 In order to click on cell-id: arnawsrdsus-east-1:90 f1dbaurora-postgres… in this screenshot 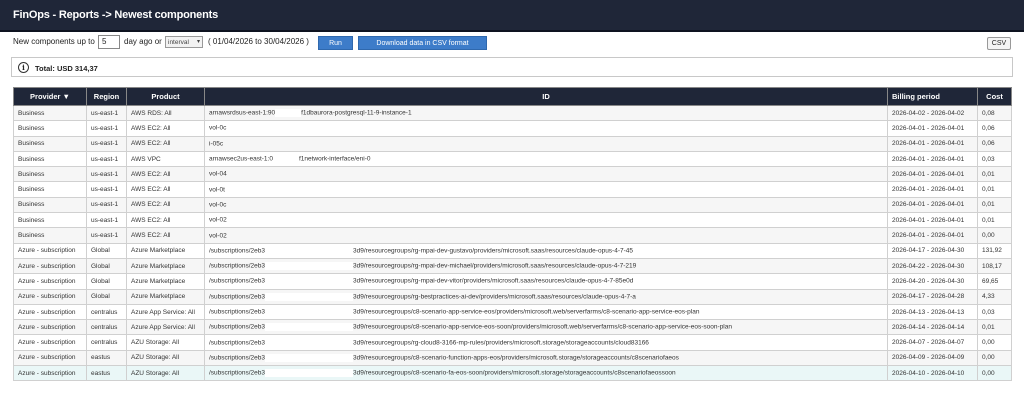, I will do `click(546, 113)`.